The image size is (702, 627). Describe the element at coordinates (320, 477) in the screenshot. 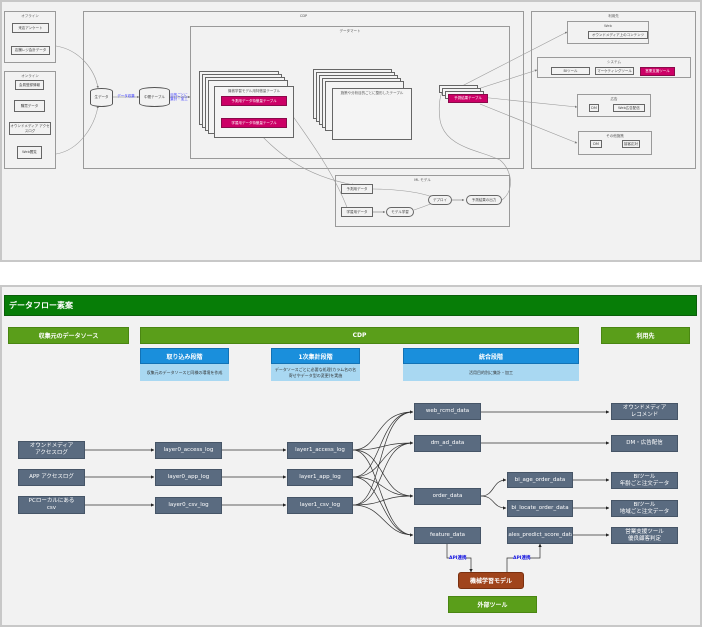

I see `layer1-app-log: layer1_app_log` at that location.